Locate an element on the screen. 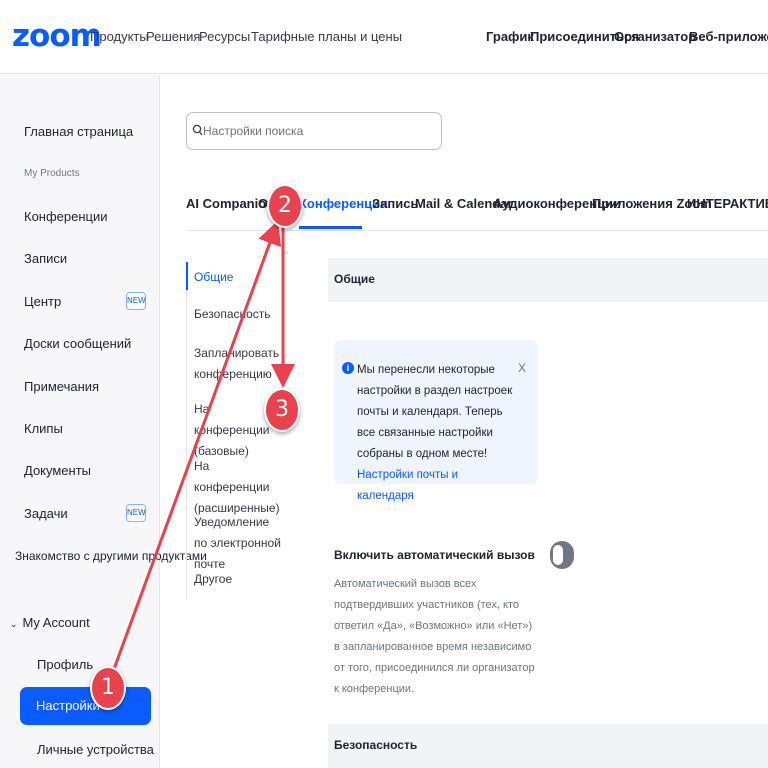  auto-call-setting-title: Включить автоматический вызов is located at coordinates (434, 555).